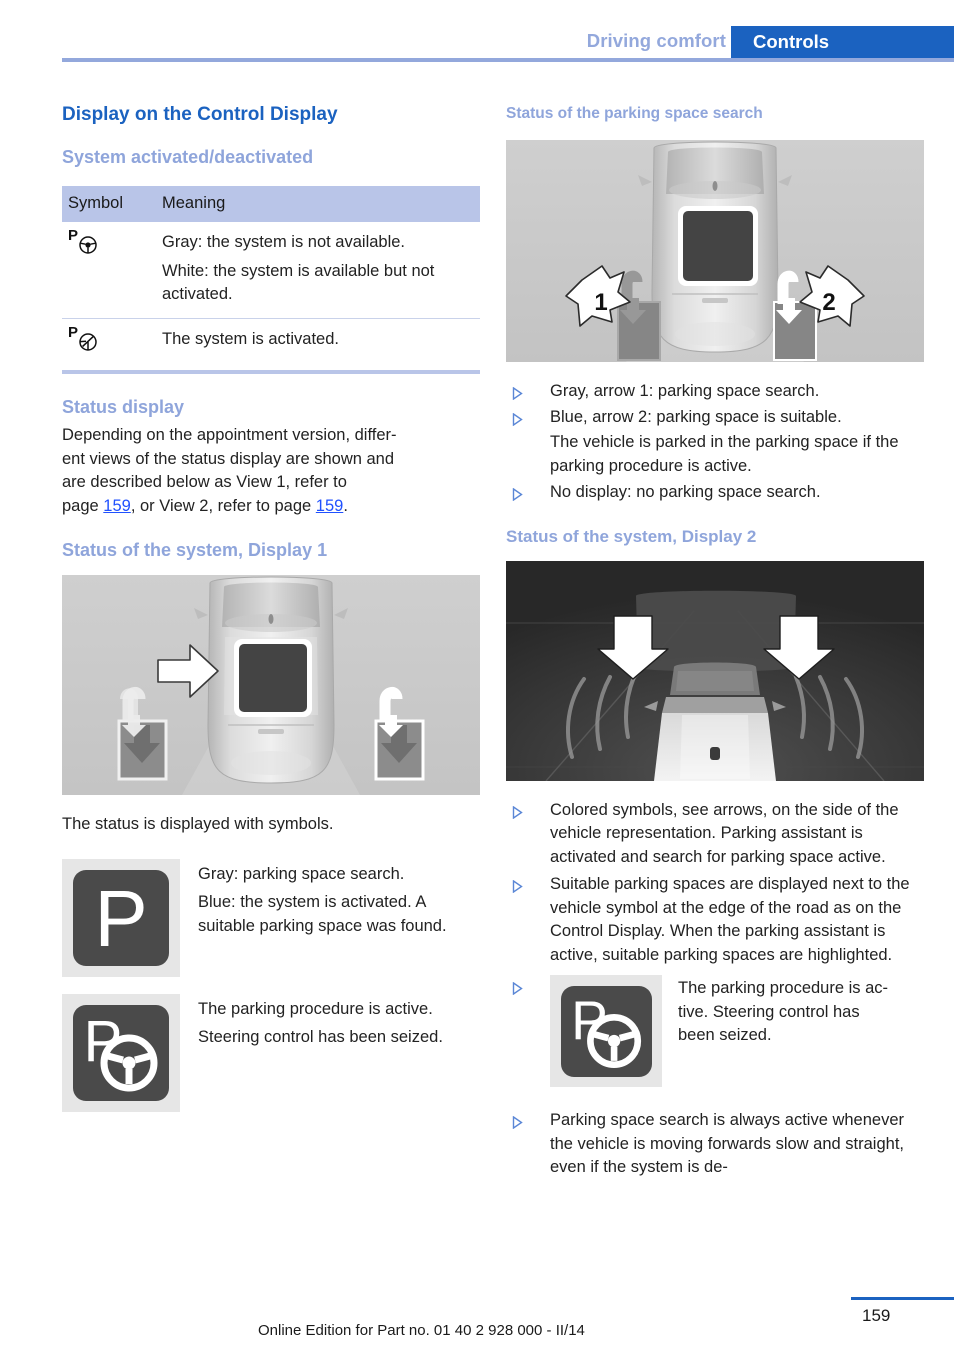 This screenshot has width=954, height=1354. I want to click on meaning-line: Gray: the system is not available., so click(284, 242).